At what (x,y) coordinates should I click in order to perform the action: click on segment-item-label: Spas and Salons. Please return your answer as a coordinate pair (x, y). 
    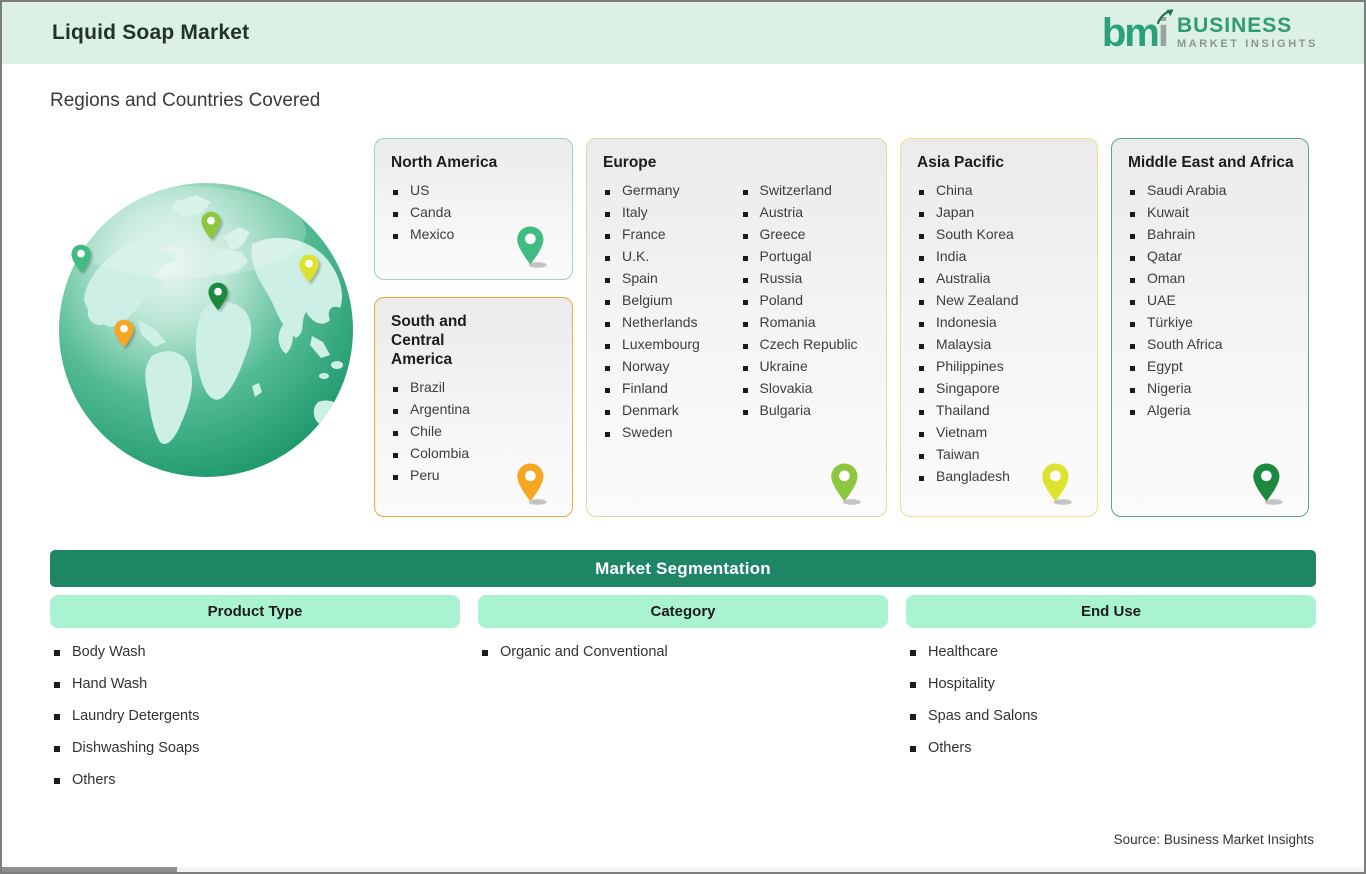
    Looking at the image, I should click on (983, 716).